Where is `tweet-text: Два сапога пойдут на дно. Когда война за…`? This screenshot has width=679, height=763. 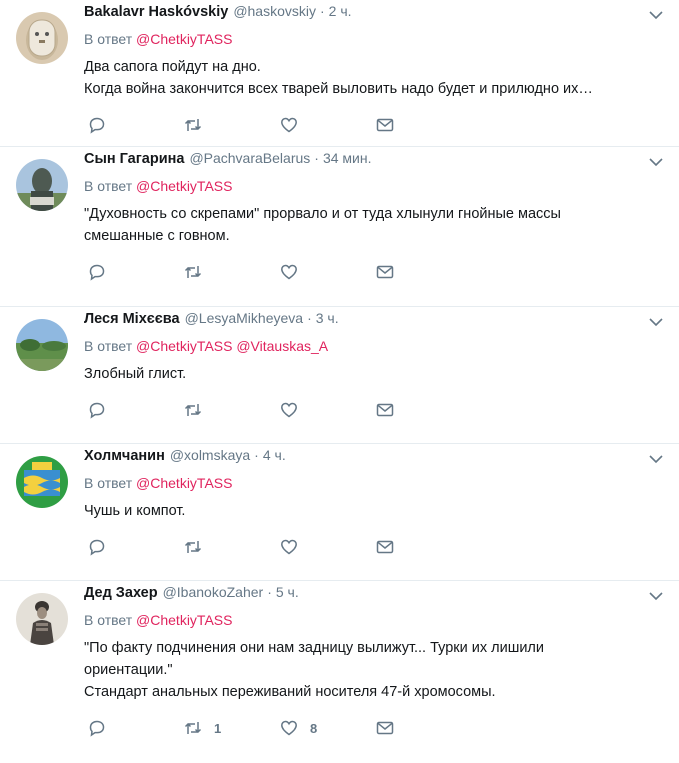
tweet-text: Два сапога пойдут на дно. Когда война за… is located at coordinates (373, 78).